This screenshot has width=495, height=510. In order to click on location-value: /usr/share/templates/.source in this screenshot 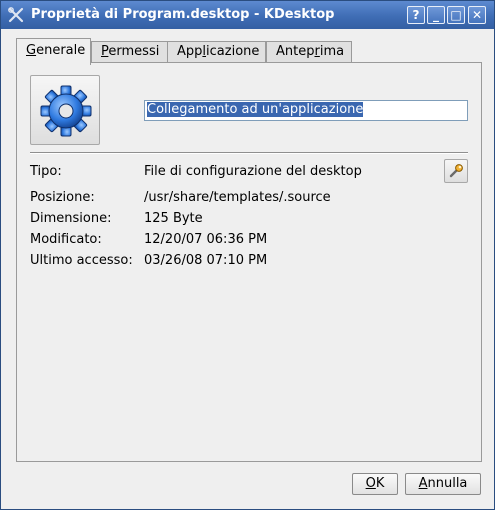, I will do `click(237, 197)`.